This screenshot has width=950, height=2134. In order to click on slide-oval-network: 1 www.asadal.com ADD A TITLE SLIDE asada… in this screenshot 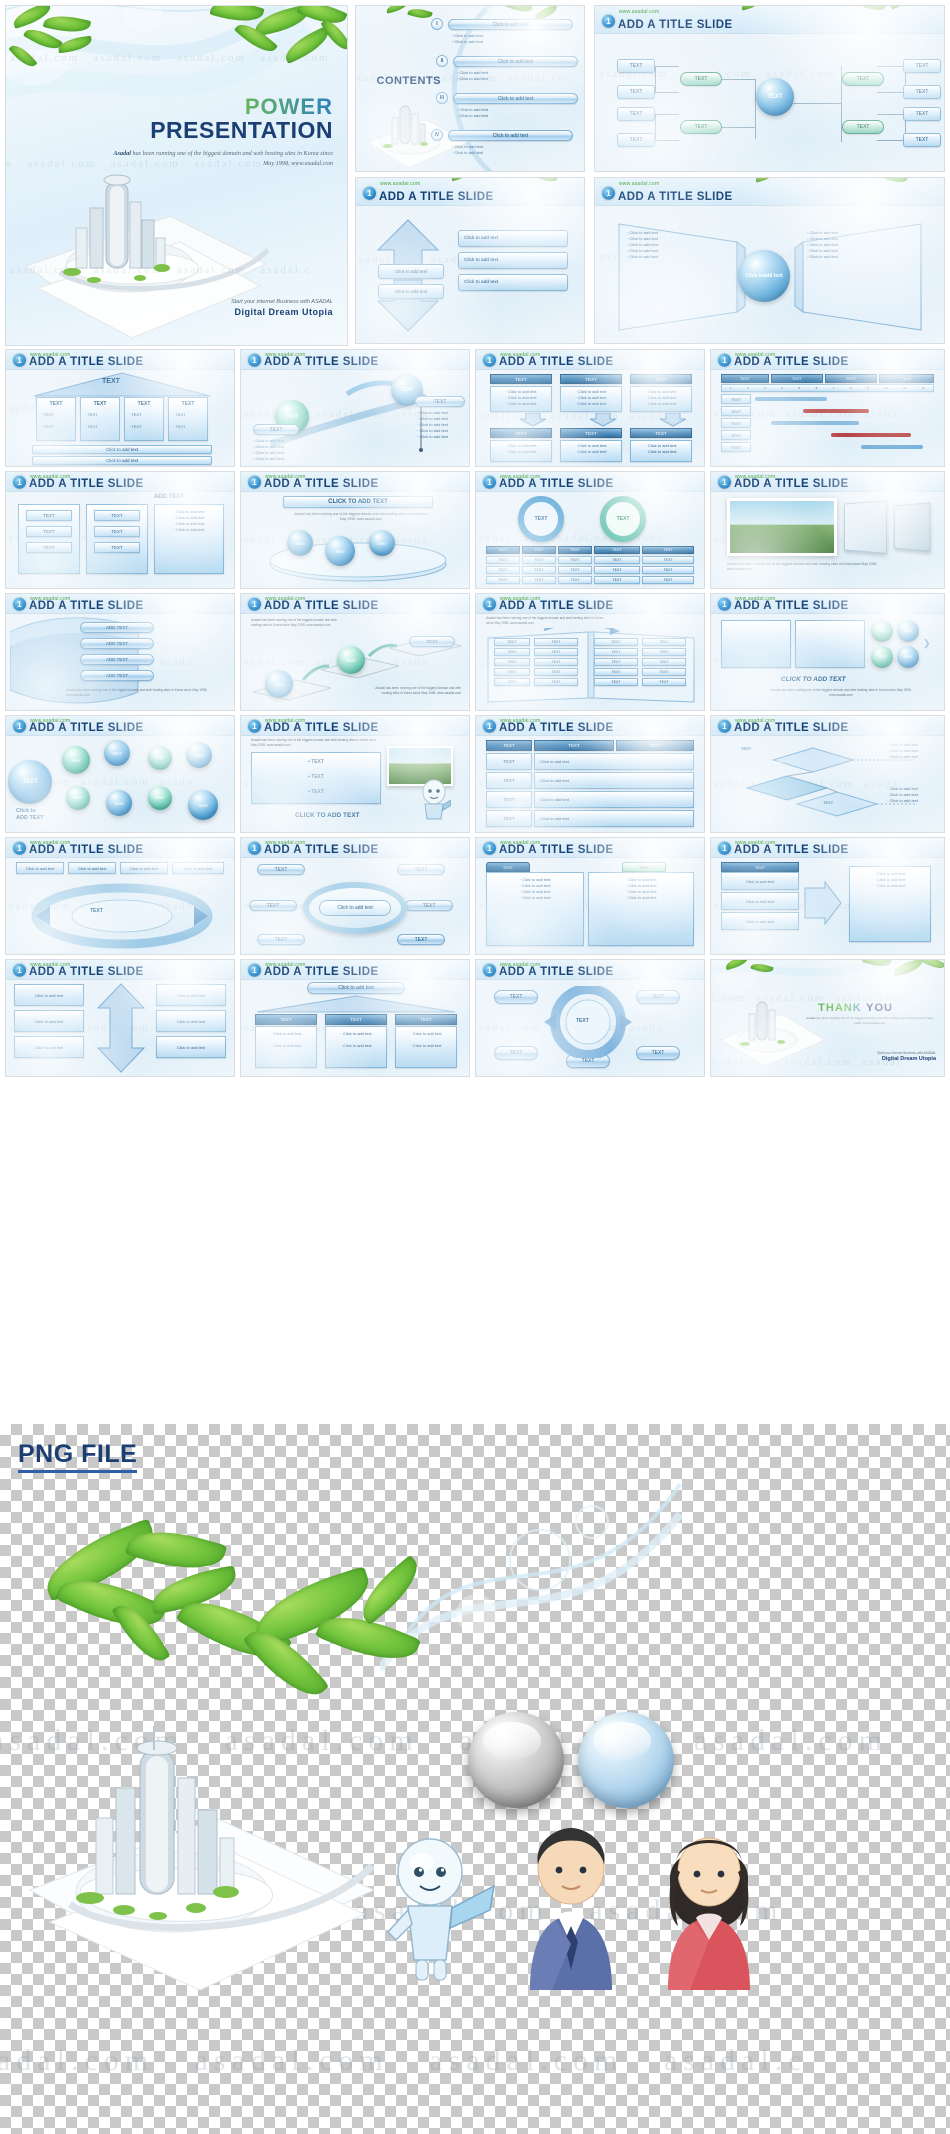, I will do `click(355, 896)`.